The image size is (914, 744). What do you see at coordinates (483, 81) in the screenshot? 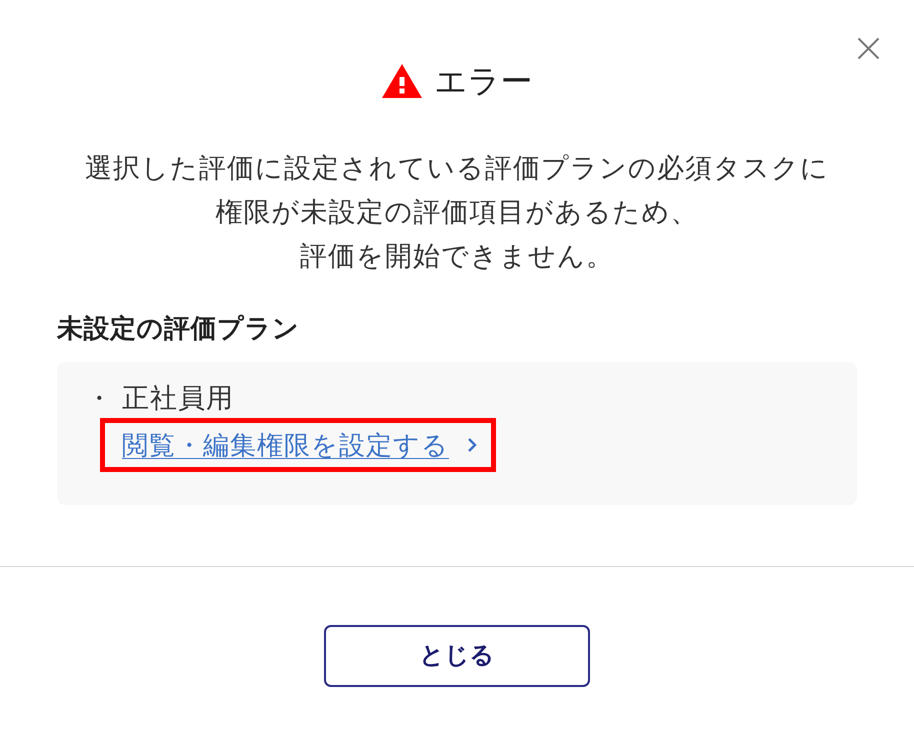
I see `dialog-title: エラー` at bounding box center [483, 81].